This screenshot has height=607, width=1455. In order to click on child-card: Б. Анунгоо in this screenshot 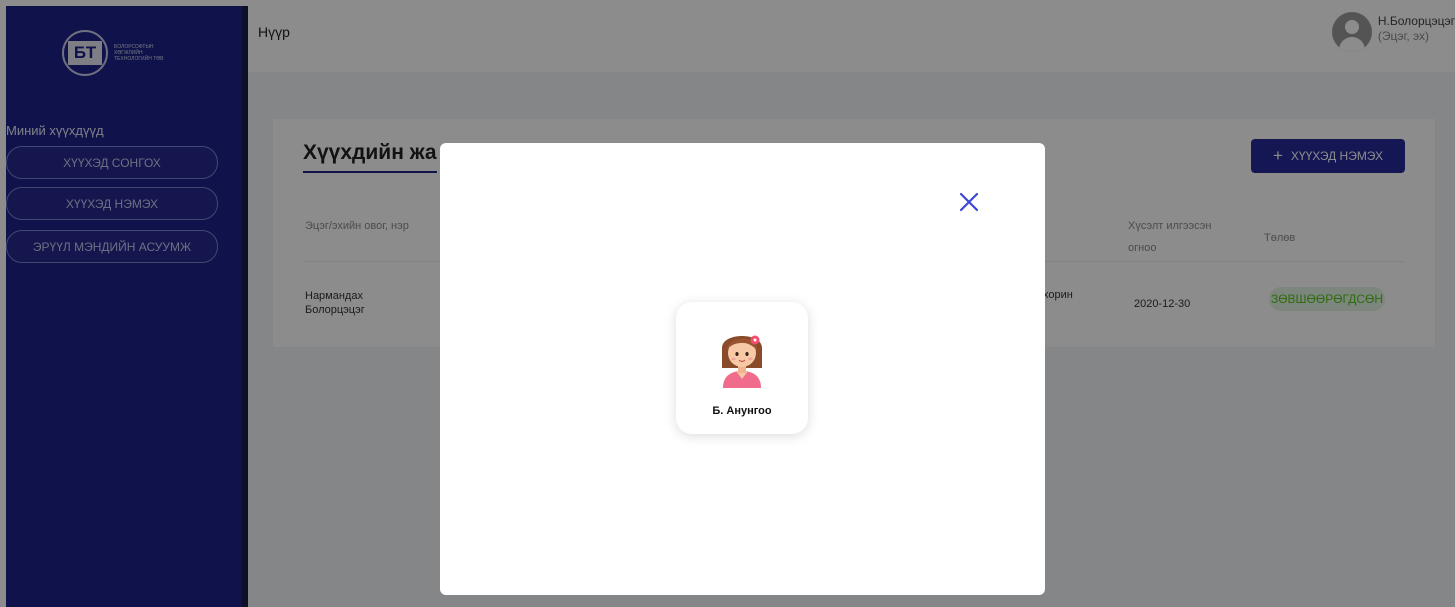, I will do `click(742, 368)`.